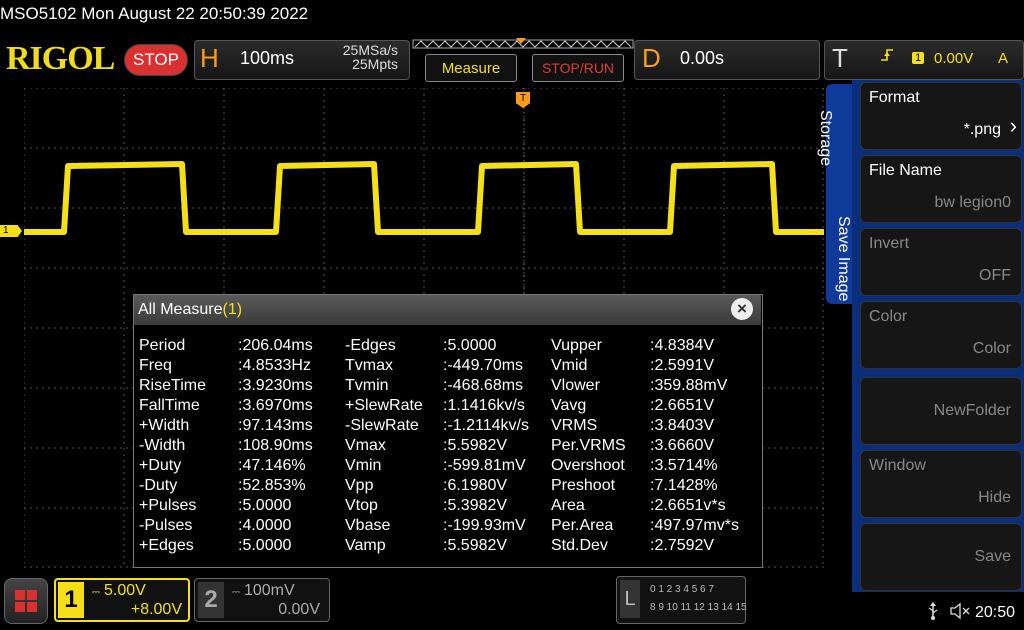  What do you see at coordinates (60, 58) in the screenshot?
I see `brand-logo: RIGOL` at bounding box center [60, 58].